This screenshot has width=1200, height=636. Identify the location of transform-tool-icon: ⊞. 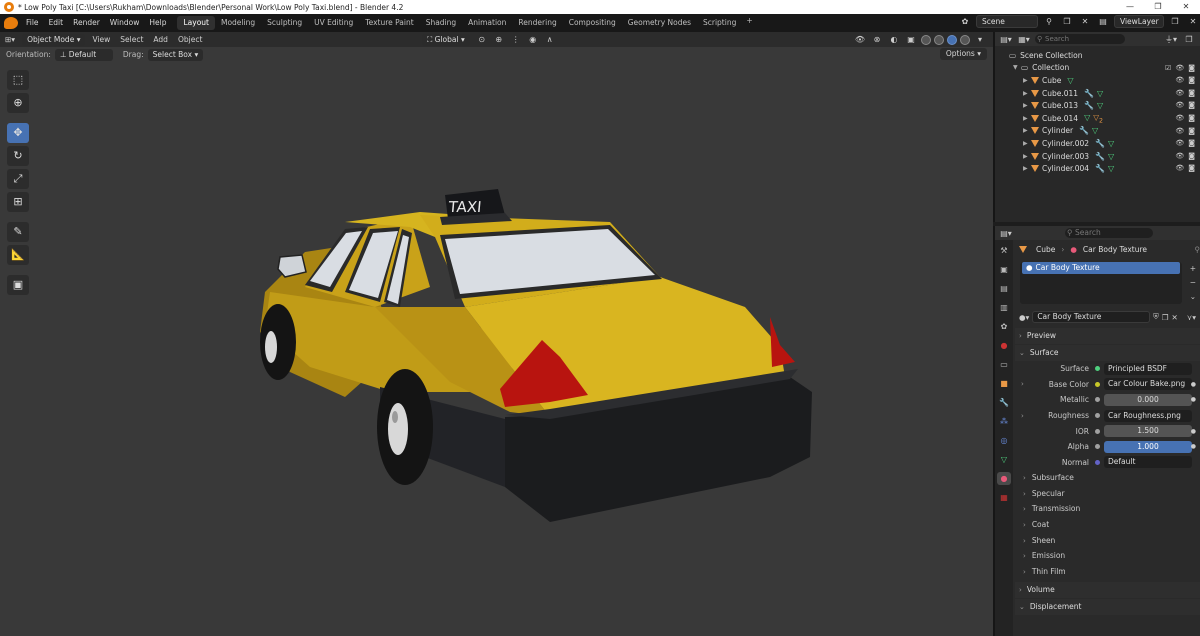
(18, 202).